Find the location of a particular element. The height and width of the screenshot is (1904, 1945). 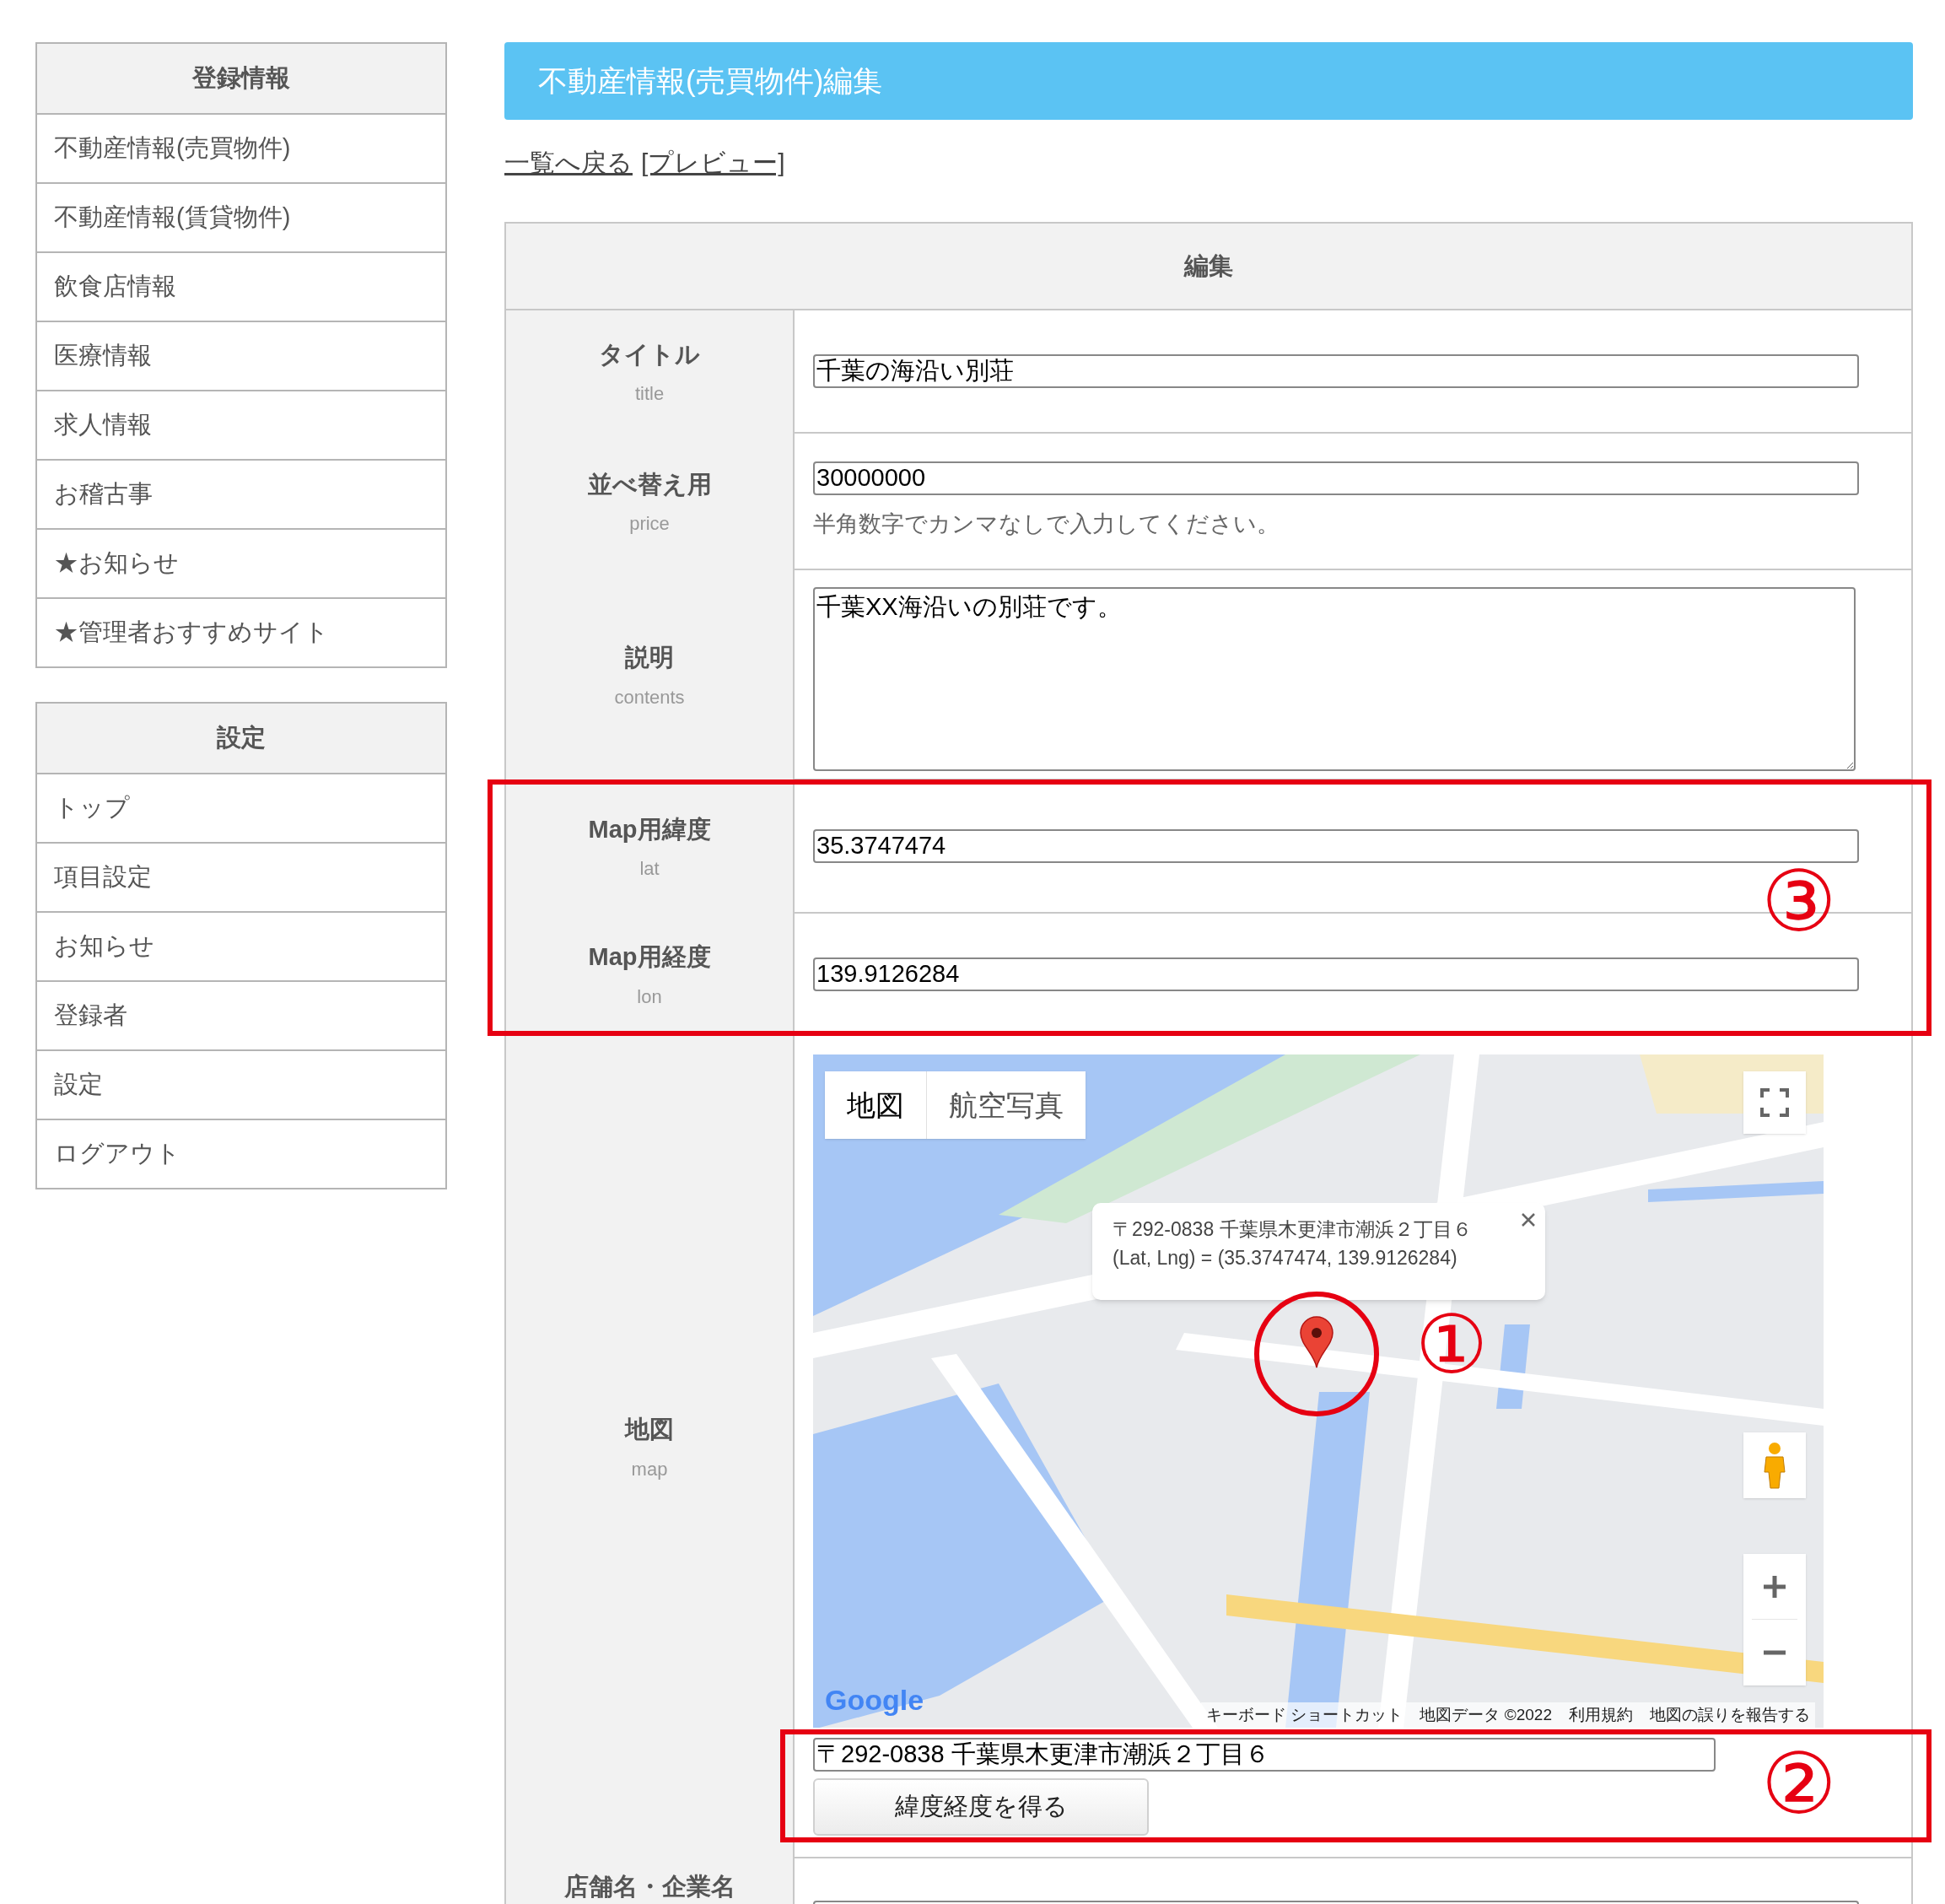

sidebar-item: ログアウト is located at coordinates (241, 1153).